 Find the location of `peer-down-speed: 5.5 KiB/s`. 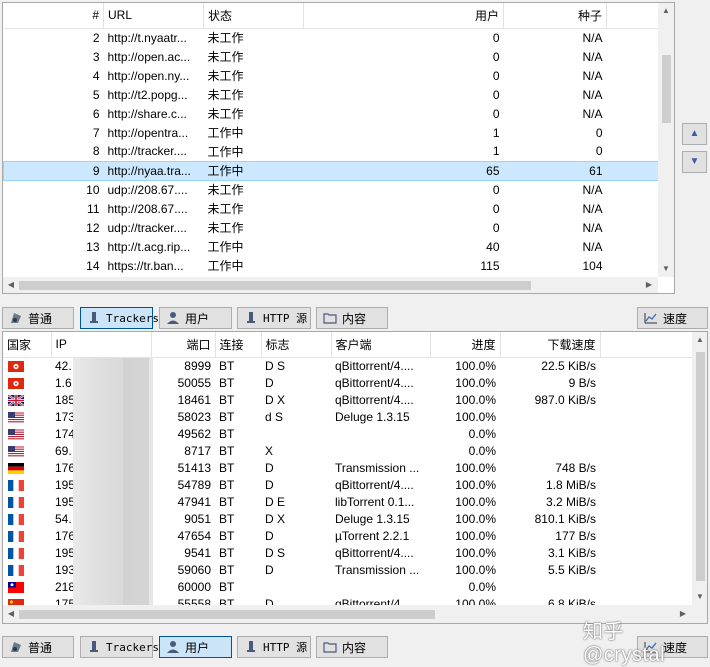

peer-down-speed: 5.5 KiB/s is located at coordinates (571, 569).